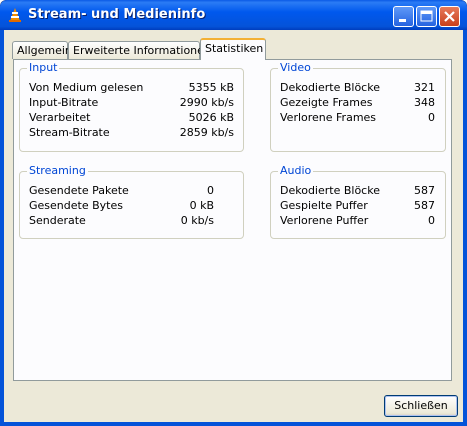 This screenshot has width=467, height=426. I want to click on close-window-button, so click(449, 16).